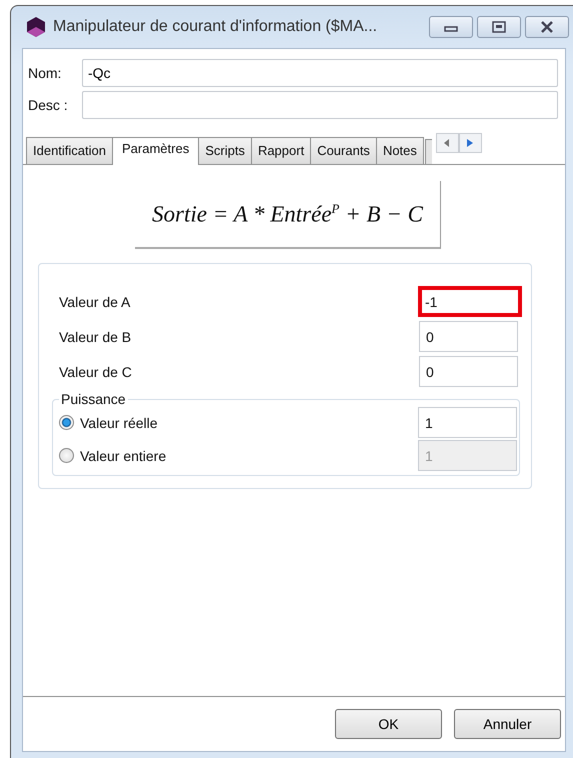 This screenshot has height=758, width=573. What do you see at coordinates (320, 105) in the screenshot?
I see `input-field` at bounding box center [320, 105].